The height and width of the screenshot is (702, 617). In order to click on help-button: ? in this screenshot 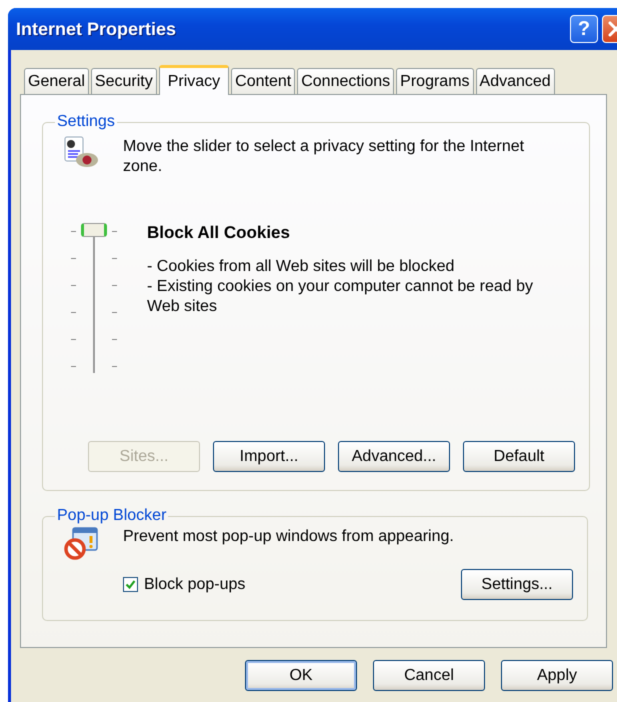, I will do `click(584, 29)`.